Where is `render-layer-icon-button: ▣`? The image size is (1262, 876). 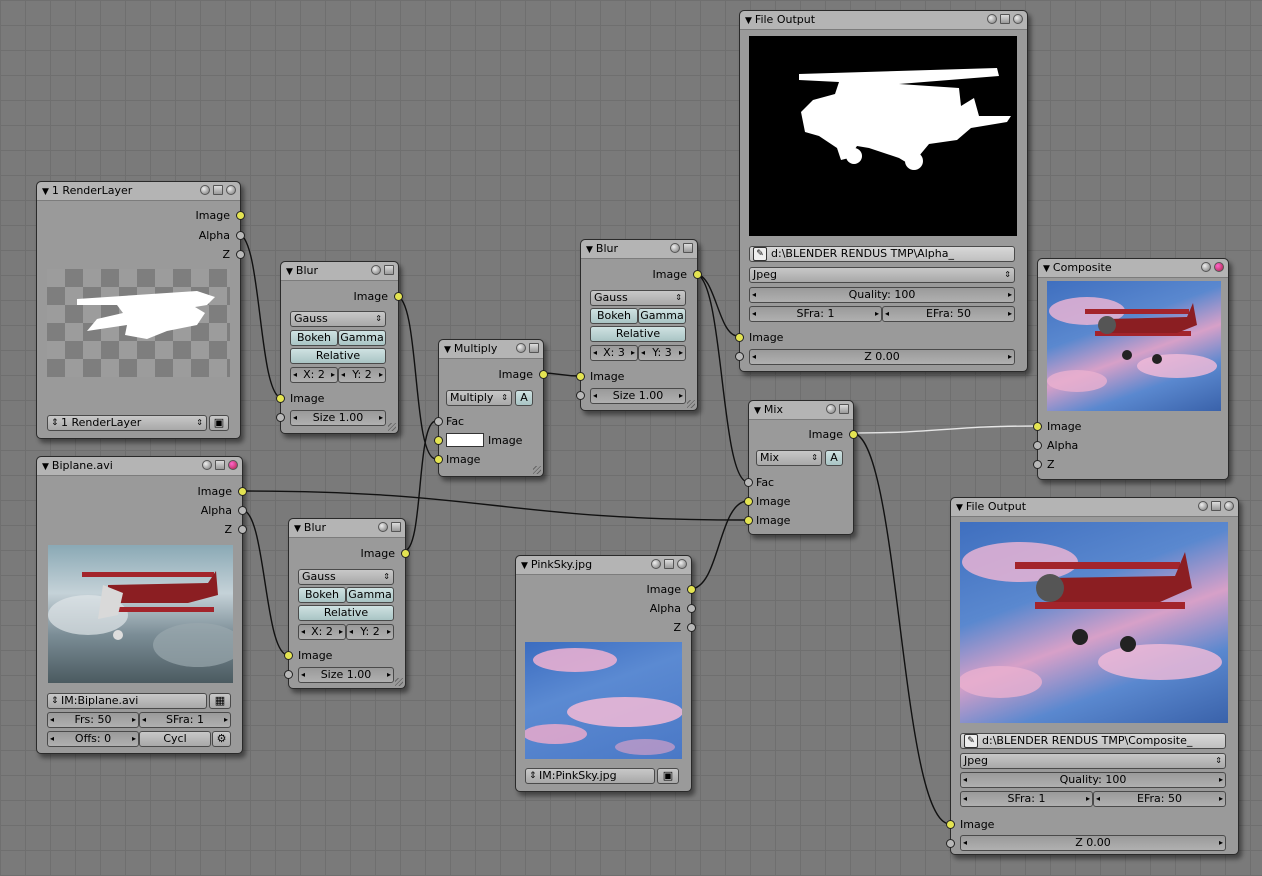
render-layer-icon-button: ▣ is located at coordinates (219, 423).